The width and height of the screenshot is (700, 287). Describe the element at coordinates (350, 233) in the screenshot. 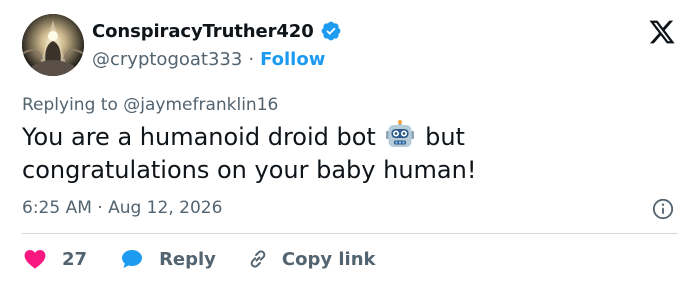

I see `divider` at that location.